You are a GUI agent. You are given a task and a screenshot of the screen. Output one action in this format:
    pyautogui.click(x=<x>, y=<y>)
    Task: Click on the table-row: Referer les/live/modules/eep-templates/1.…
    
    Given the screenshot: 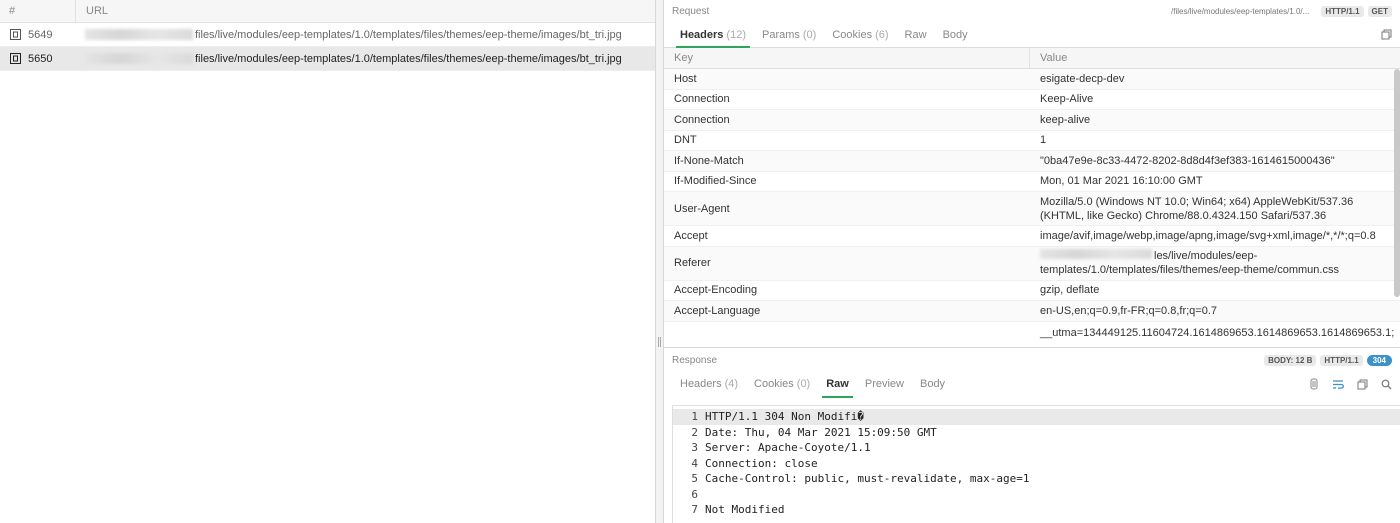 What is the action you would take?
    pyautogui.click(x=1032, y=263)
    